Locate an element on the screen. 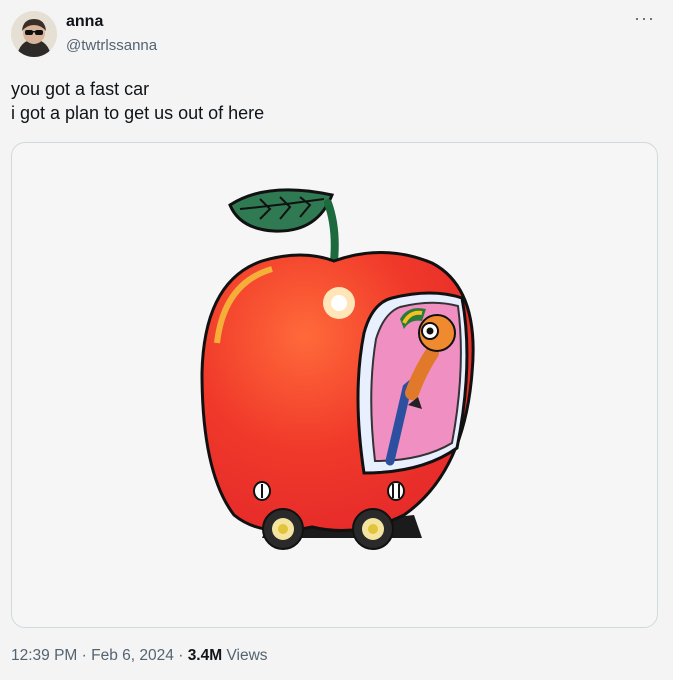 Image resolution: width=673 pixels, height=680 pixels. tweet-date: Feb 6, 2024 is located at coordinates (132, 655).